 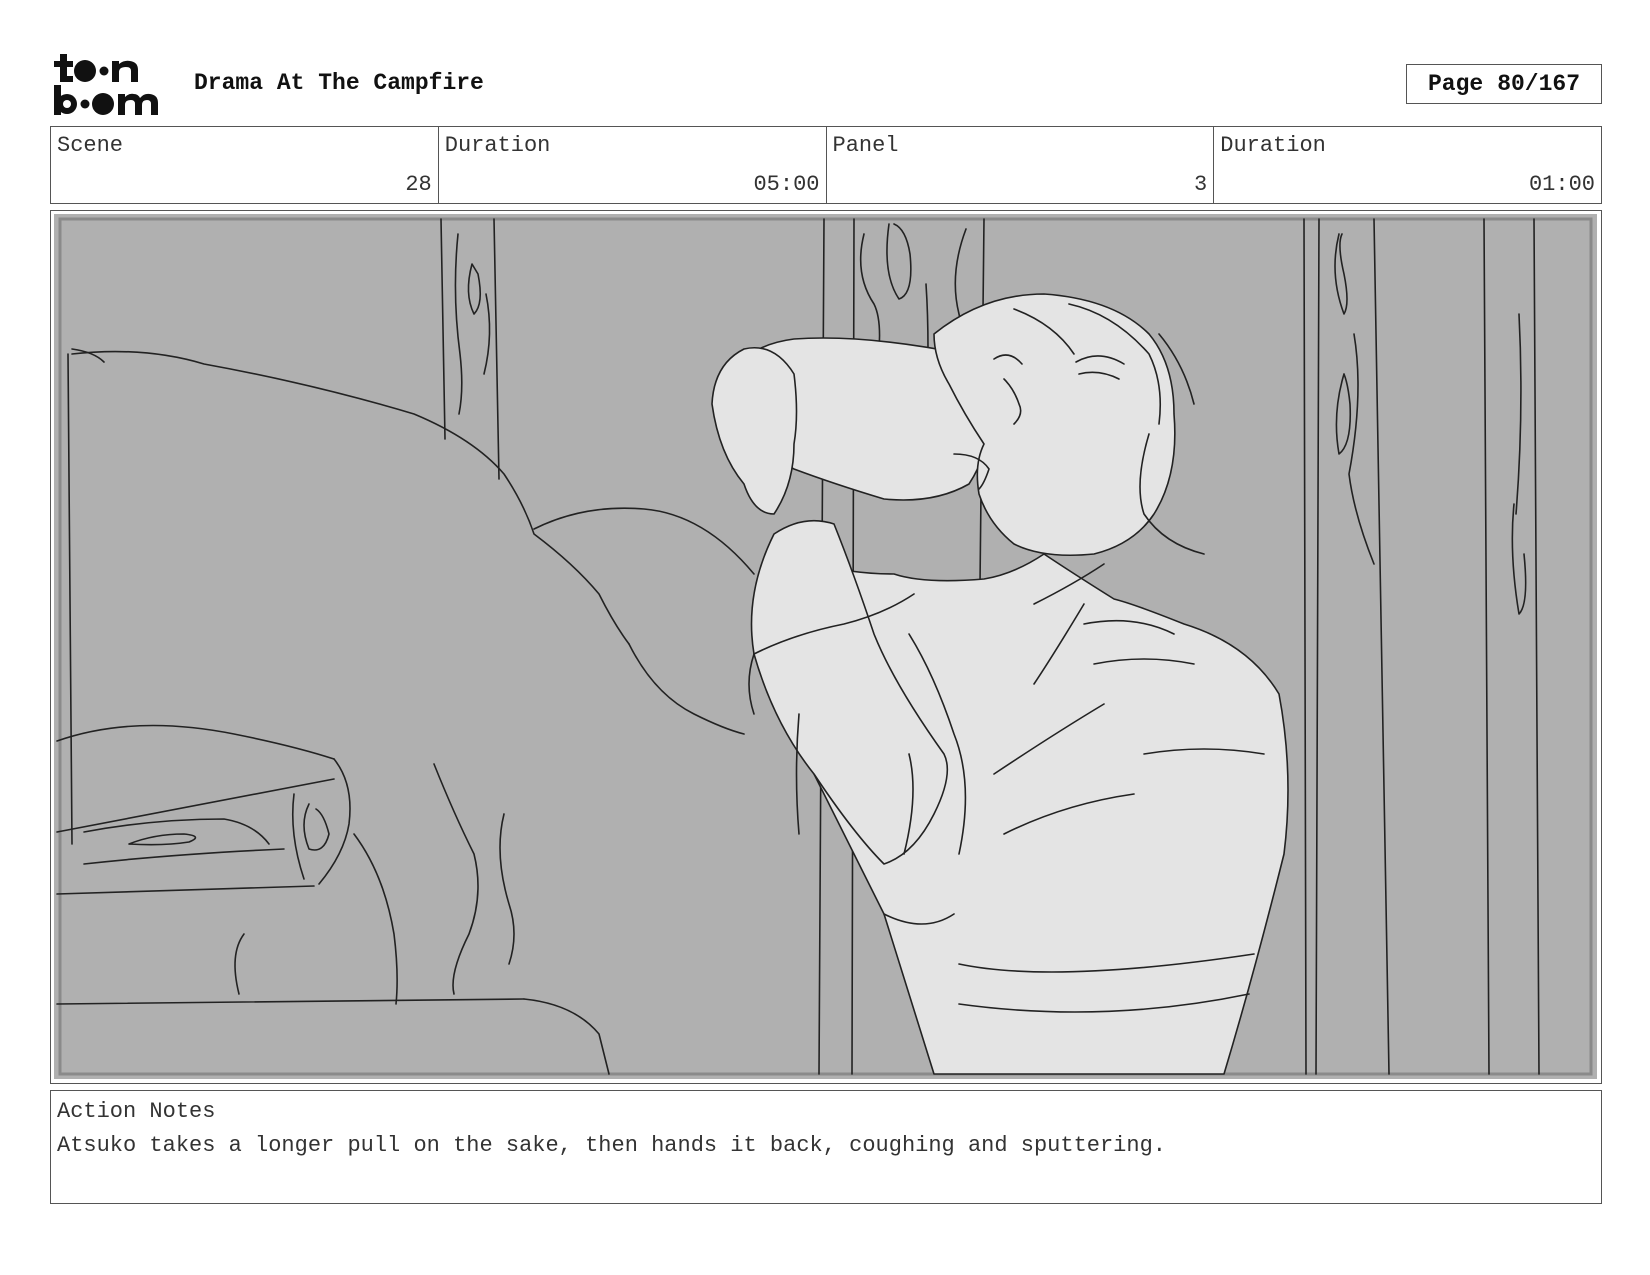 I want to click on scene-duration-cell: Duration 05:00, so click(x=633, y=165).